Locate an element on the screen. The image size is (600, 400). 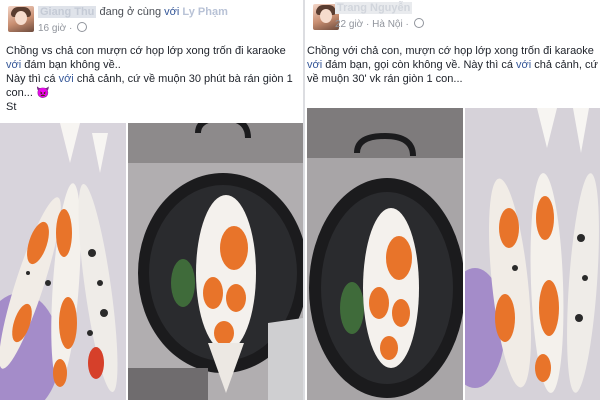
author-name: Trang Nguyễn is located at coordinates (374, 8).